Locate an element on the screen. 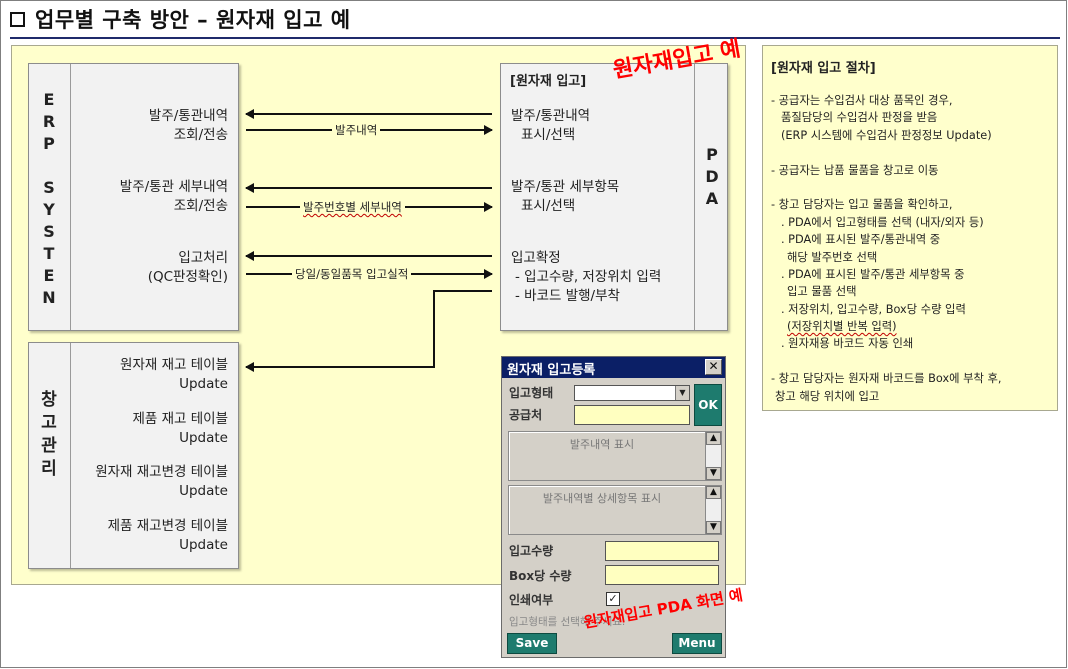  erp-system-label: ERPSYSTEN is located at coordinates (49, 198).